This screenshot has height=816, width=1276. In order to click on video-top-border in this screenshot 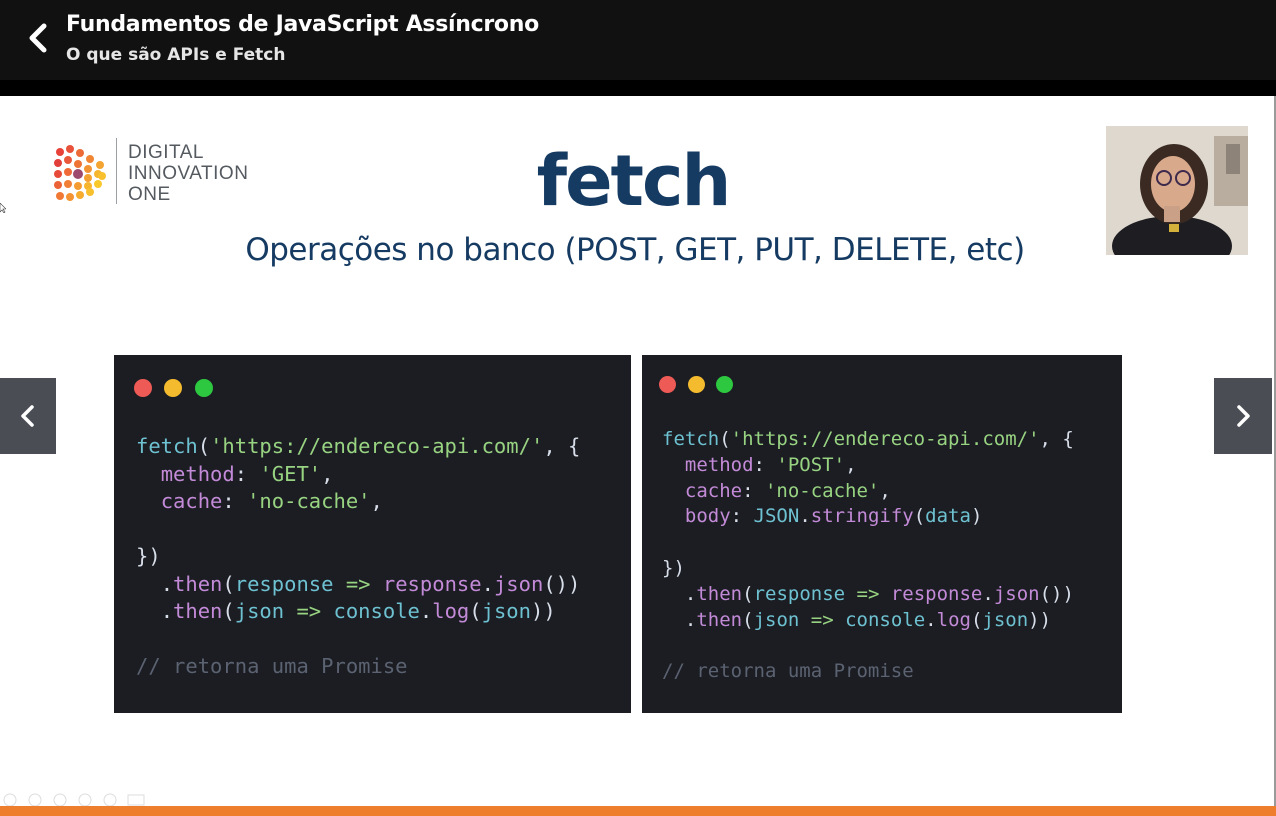, I will do `click(638, 88)`.